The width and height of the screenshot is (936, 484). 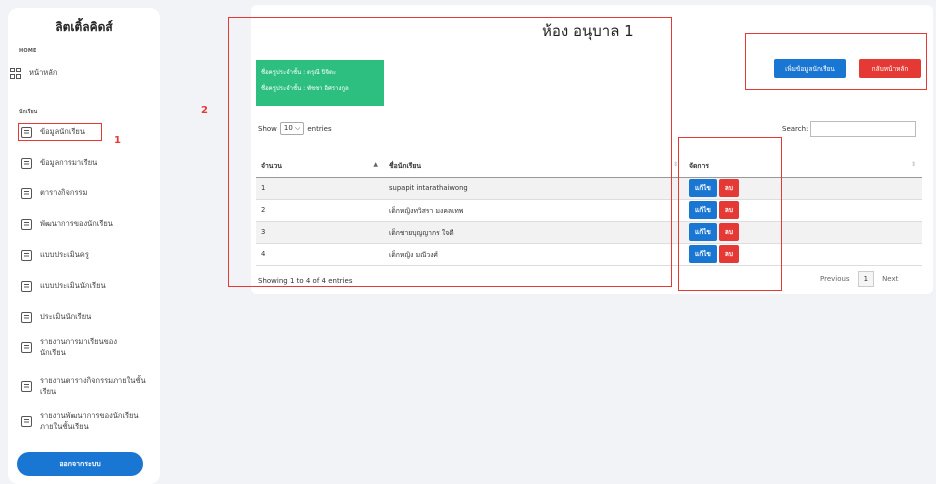 What do you see at coordinates (76, 223) in the screenshot?
I see `sidebar-item-label: พัฒนาการของนักเรียน` at bounding box center [76, 223].